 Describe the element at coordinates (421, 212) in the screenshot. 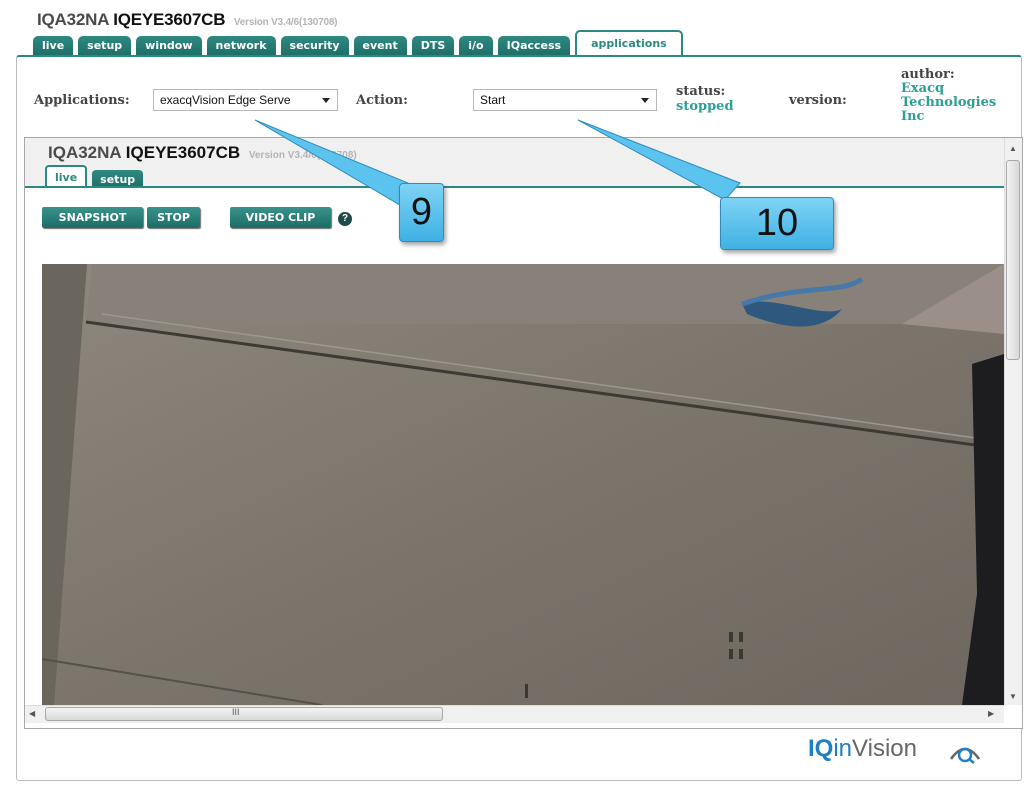

I see `callout-9: 9` at that location.